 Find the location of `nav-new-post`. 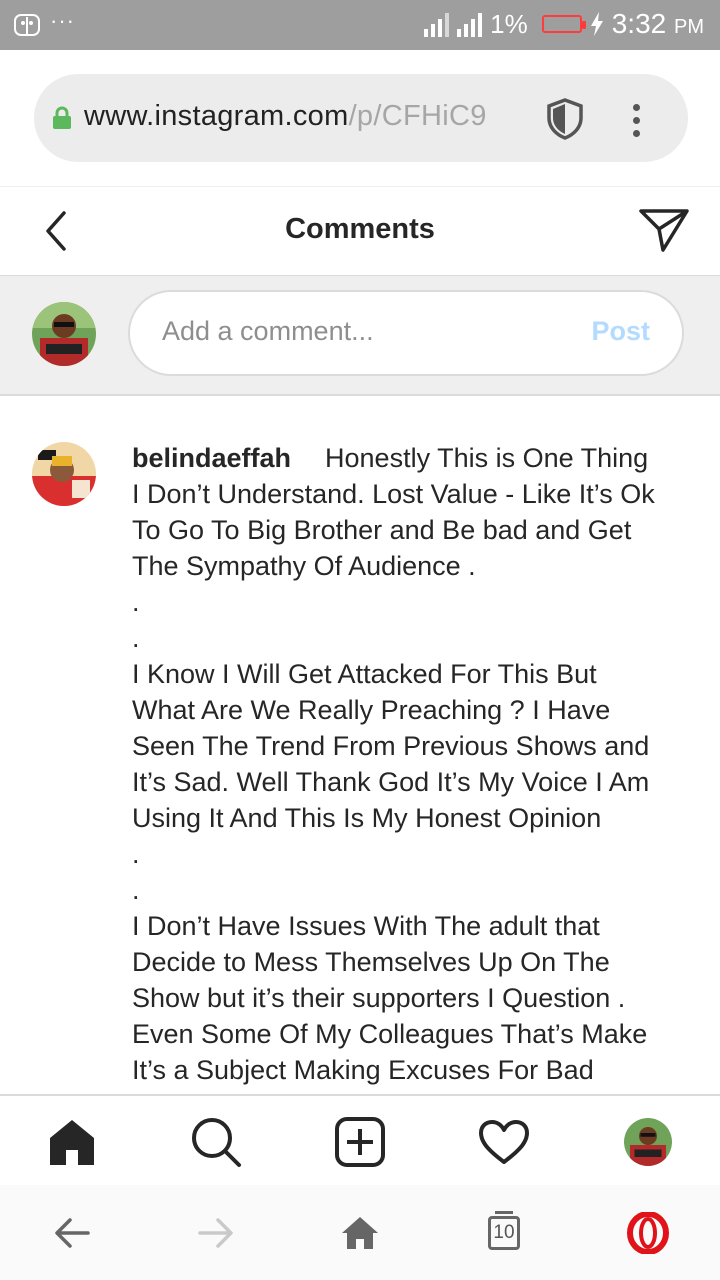

nav-new-post is located at coordinates (360, 1142).